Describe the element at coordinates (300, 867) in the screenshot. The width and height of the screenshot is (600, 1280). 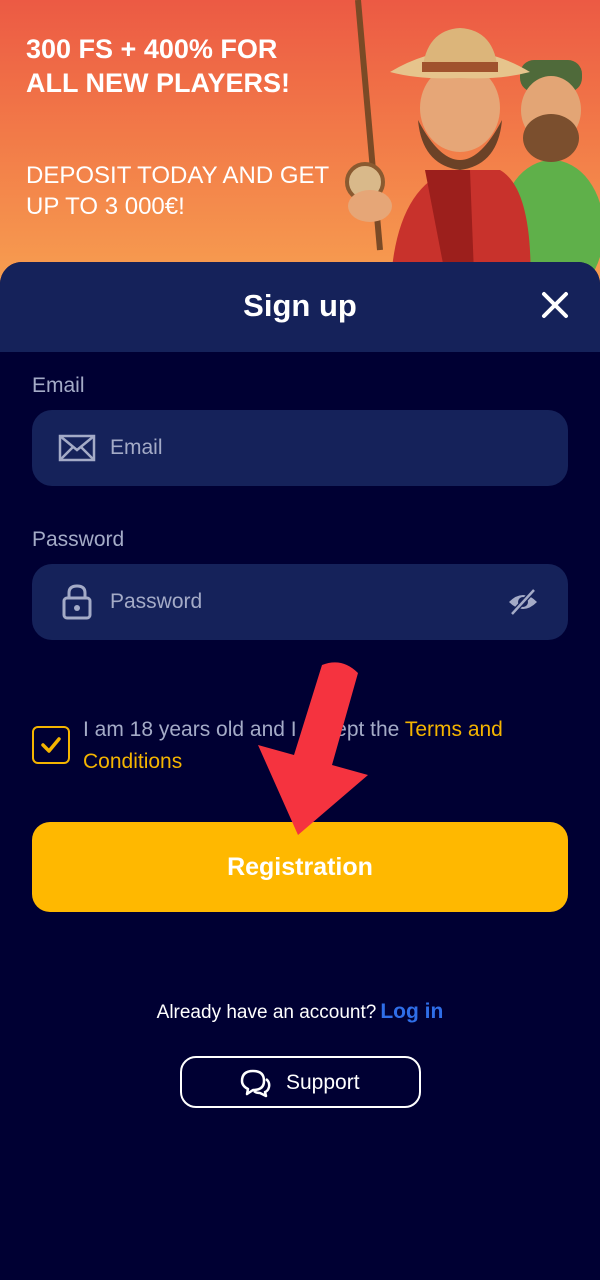
I see `registration-button: Registration` at that location.